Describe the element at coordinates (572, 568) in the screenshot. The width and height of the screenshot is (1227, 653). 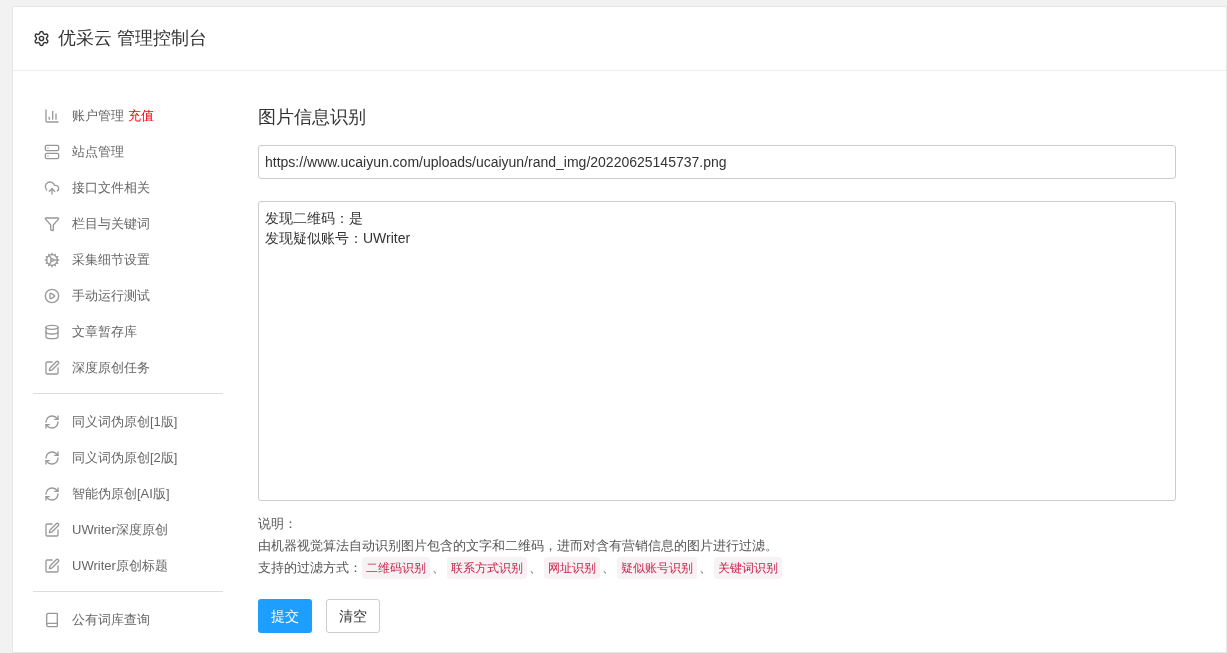
I see `filter-method-tag: 网址识别` at that location.